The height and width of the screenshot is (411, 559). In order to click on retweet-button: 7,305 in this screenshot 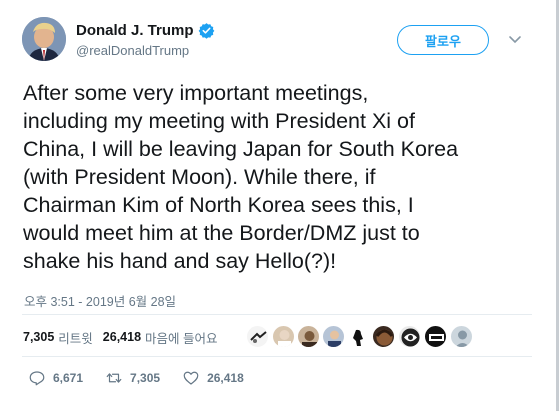, I will do `click(132, 378)`.